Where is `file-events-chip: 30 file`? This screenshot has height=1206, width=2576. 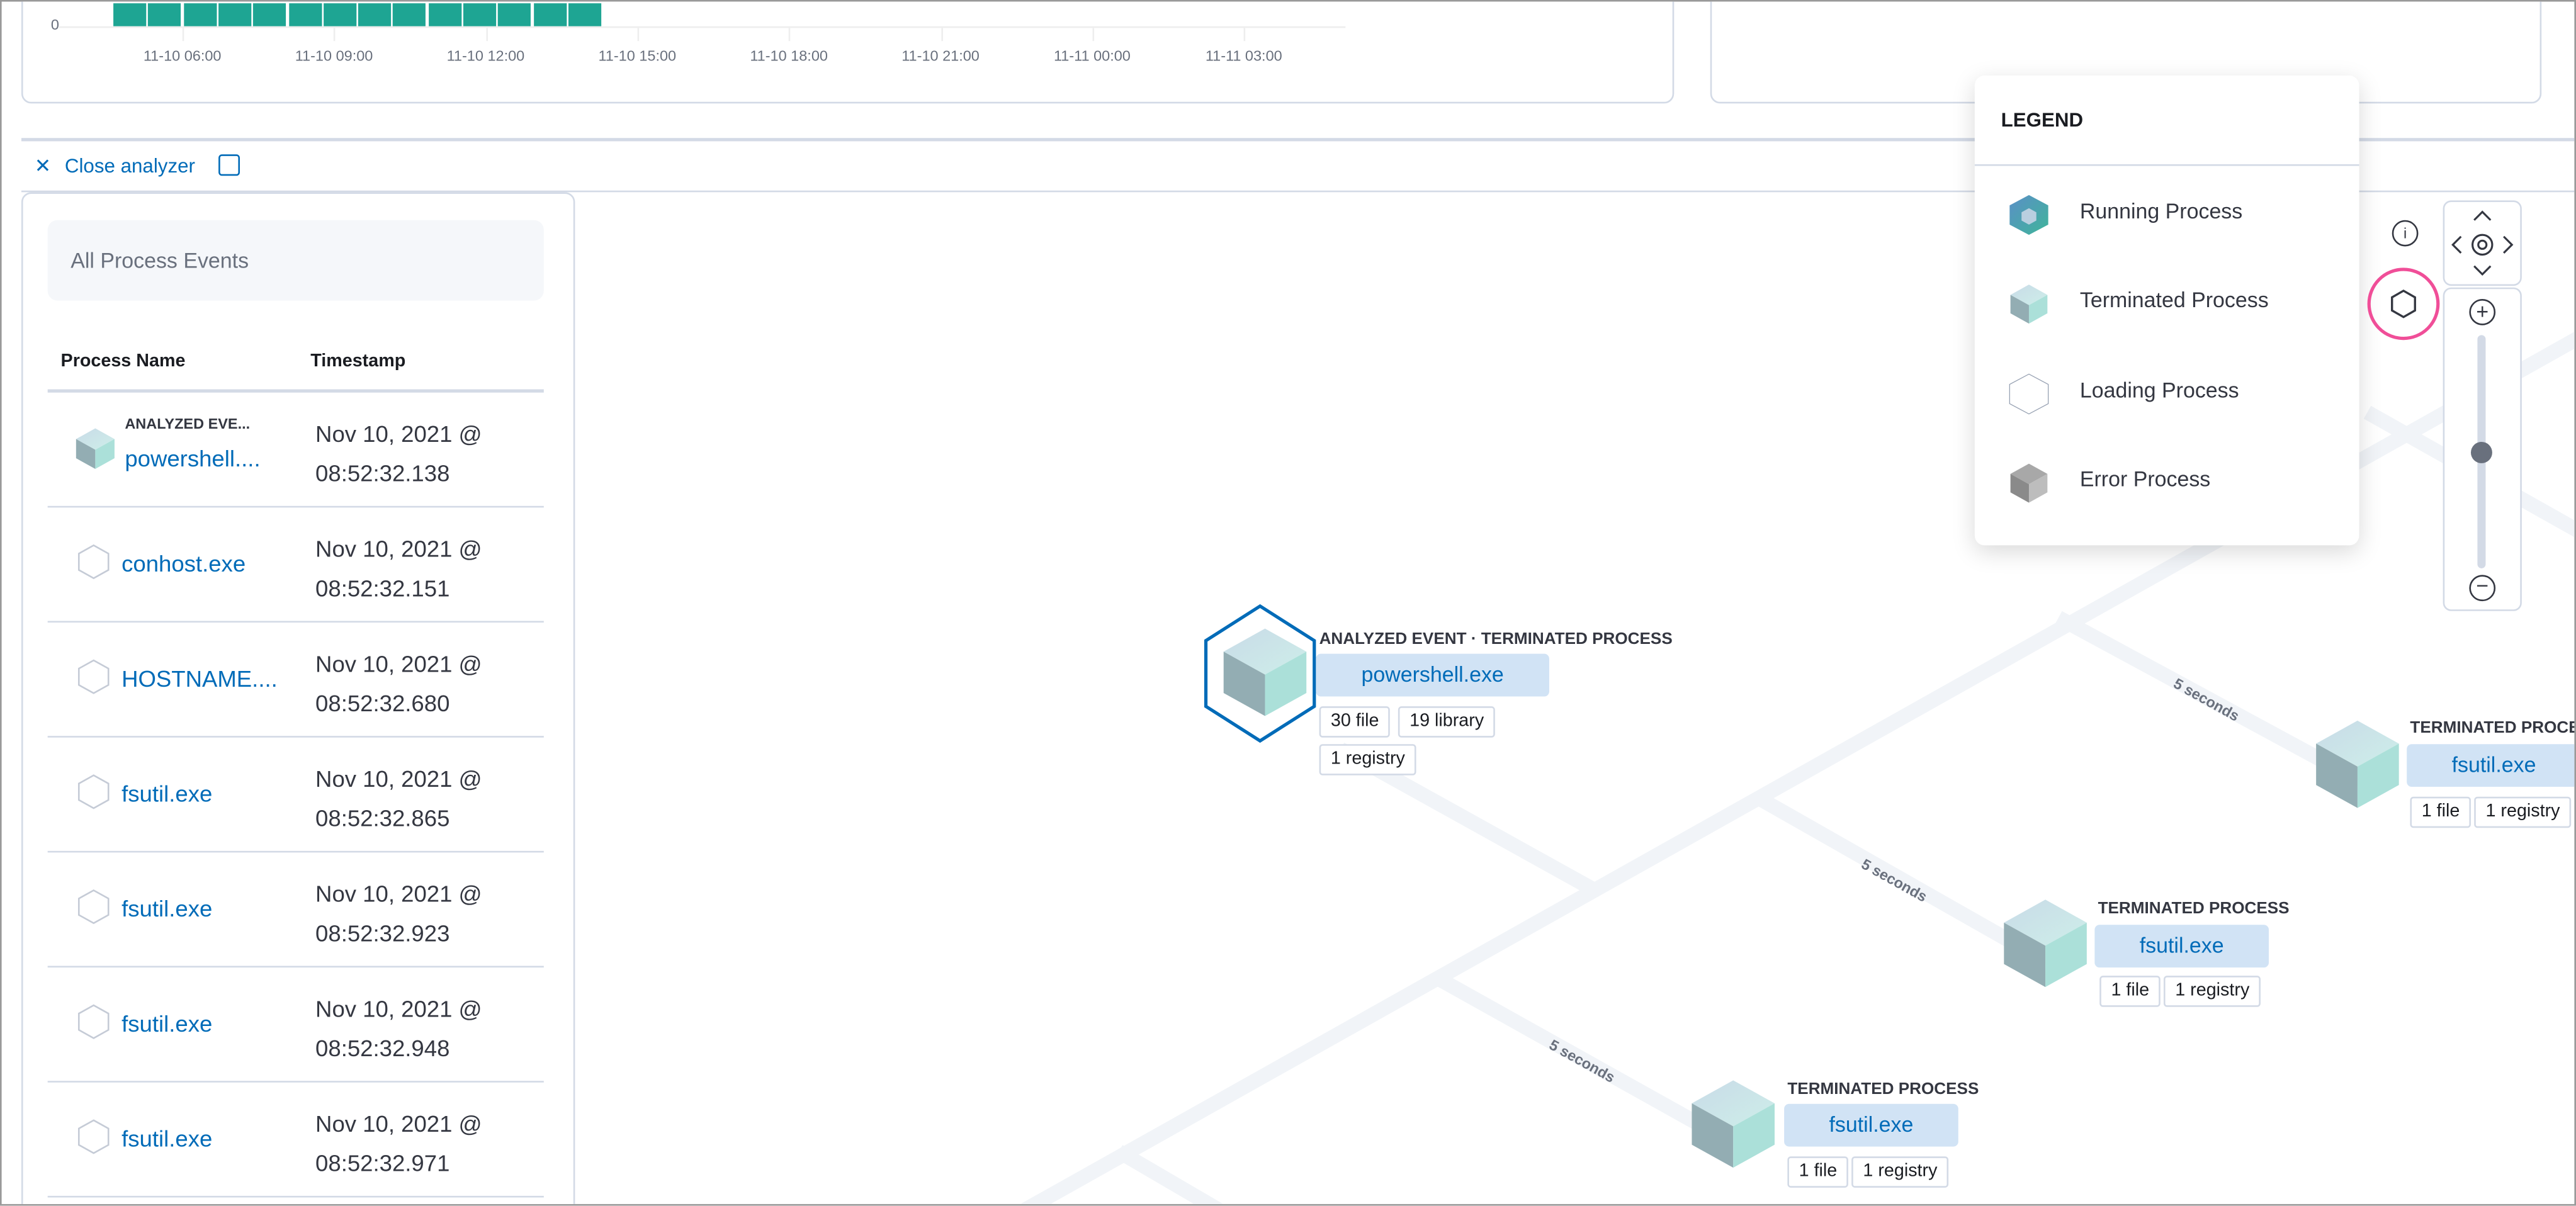
file-events-chip: 30 file is located at coordinates (1355, 722).